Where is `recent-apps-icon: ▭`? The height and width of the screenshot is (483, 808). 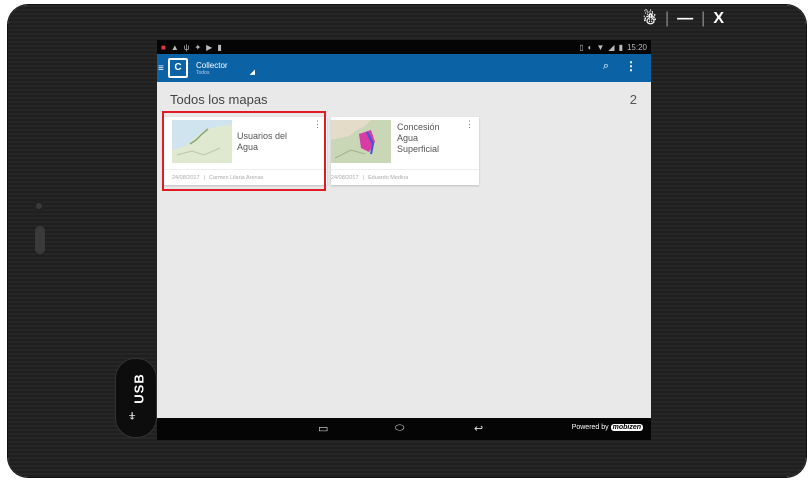
recent-apps-icon: ▭ is located at coordinates (323, 428).